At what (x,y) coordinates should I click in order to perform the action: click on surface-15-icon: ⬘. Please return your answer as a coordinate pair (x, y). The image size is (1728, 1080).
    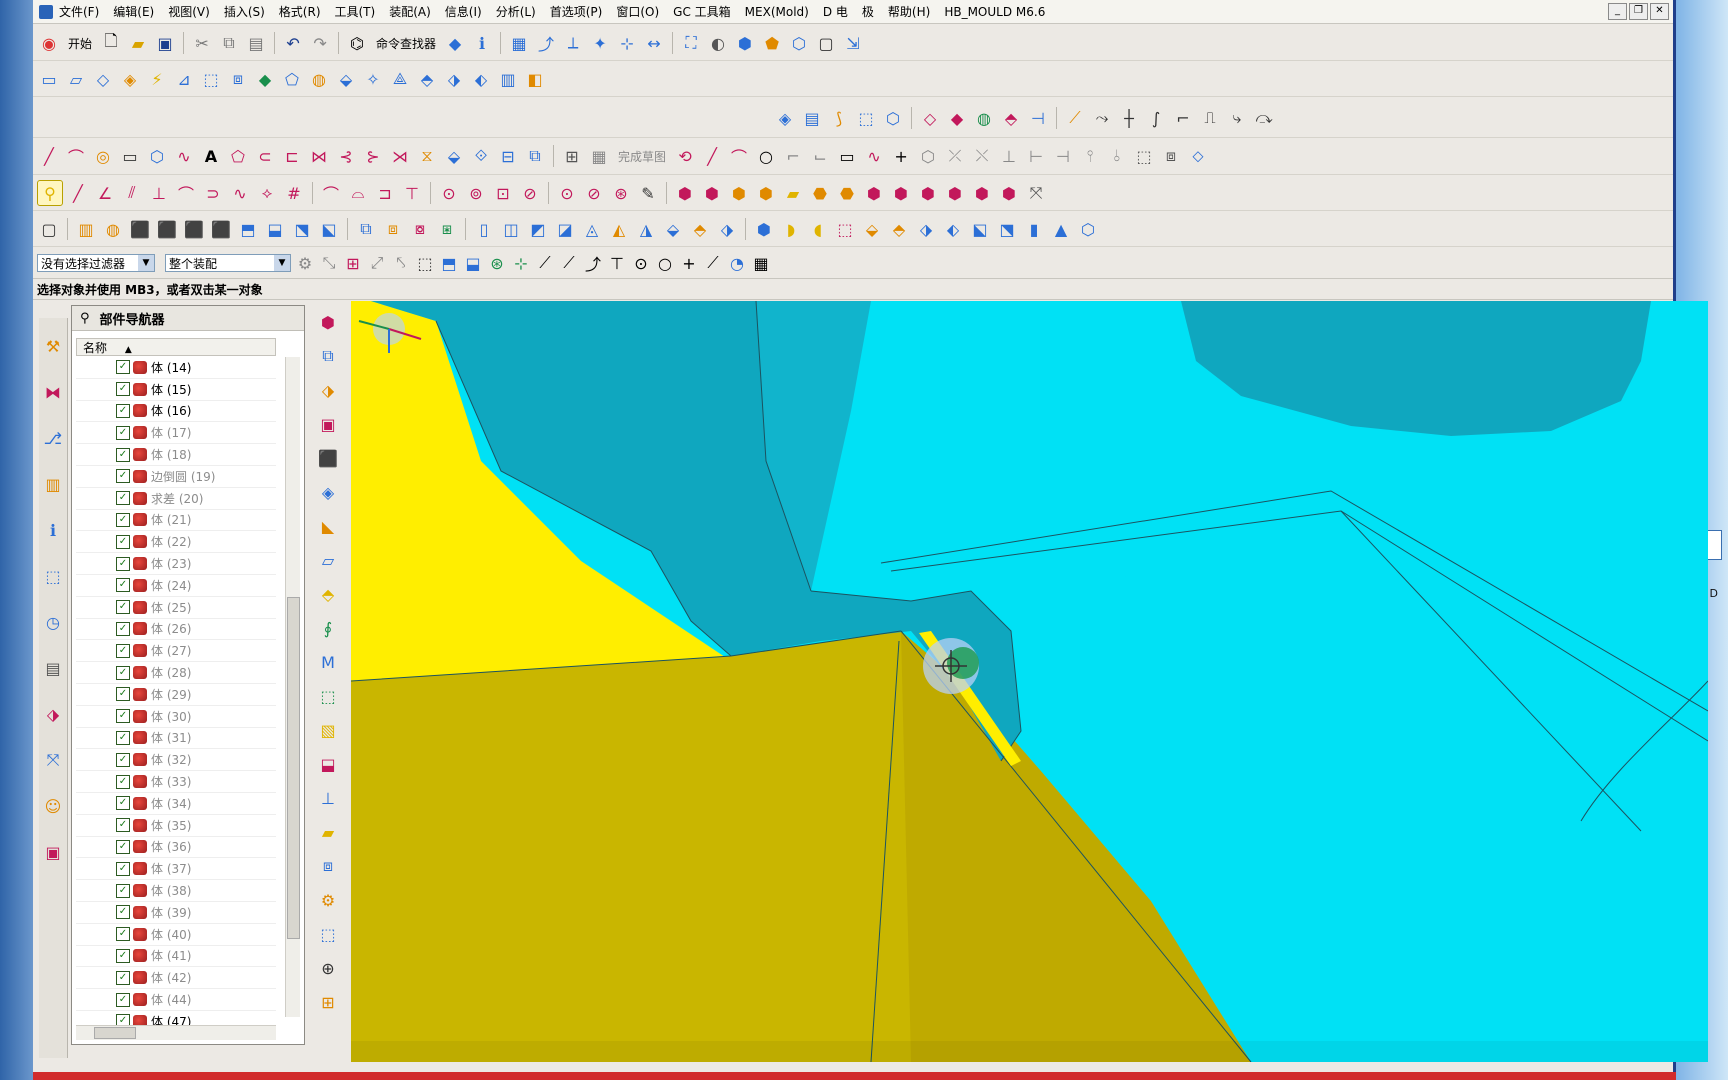
    Looking at the image, I should click on (427, 79).